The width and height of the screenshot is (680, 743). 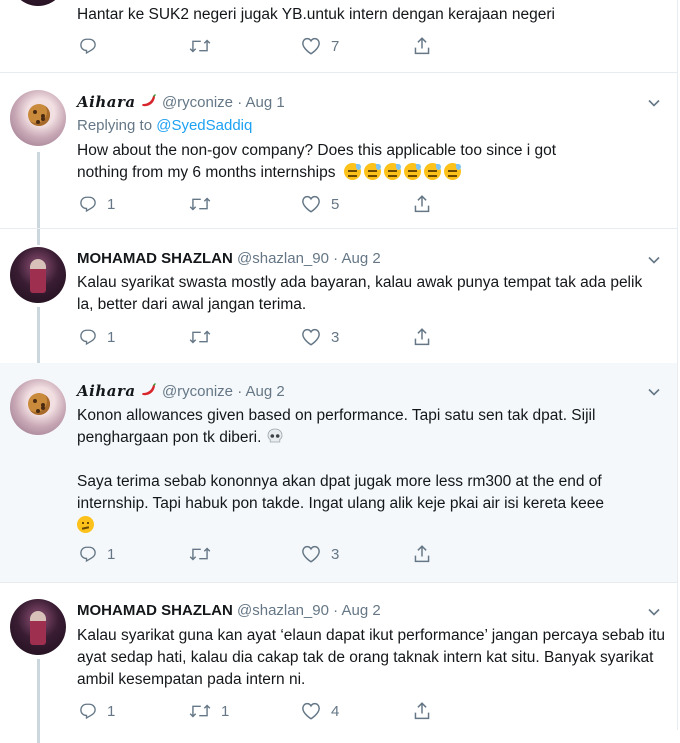 What do you see at coordinates (204, 125) in the screenshot?
I see `replying-to-link: @SyedSaddiq` at bounding box center [204, 125].